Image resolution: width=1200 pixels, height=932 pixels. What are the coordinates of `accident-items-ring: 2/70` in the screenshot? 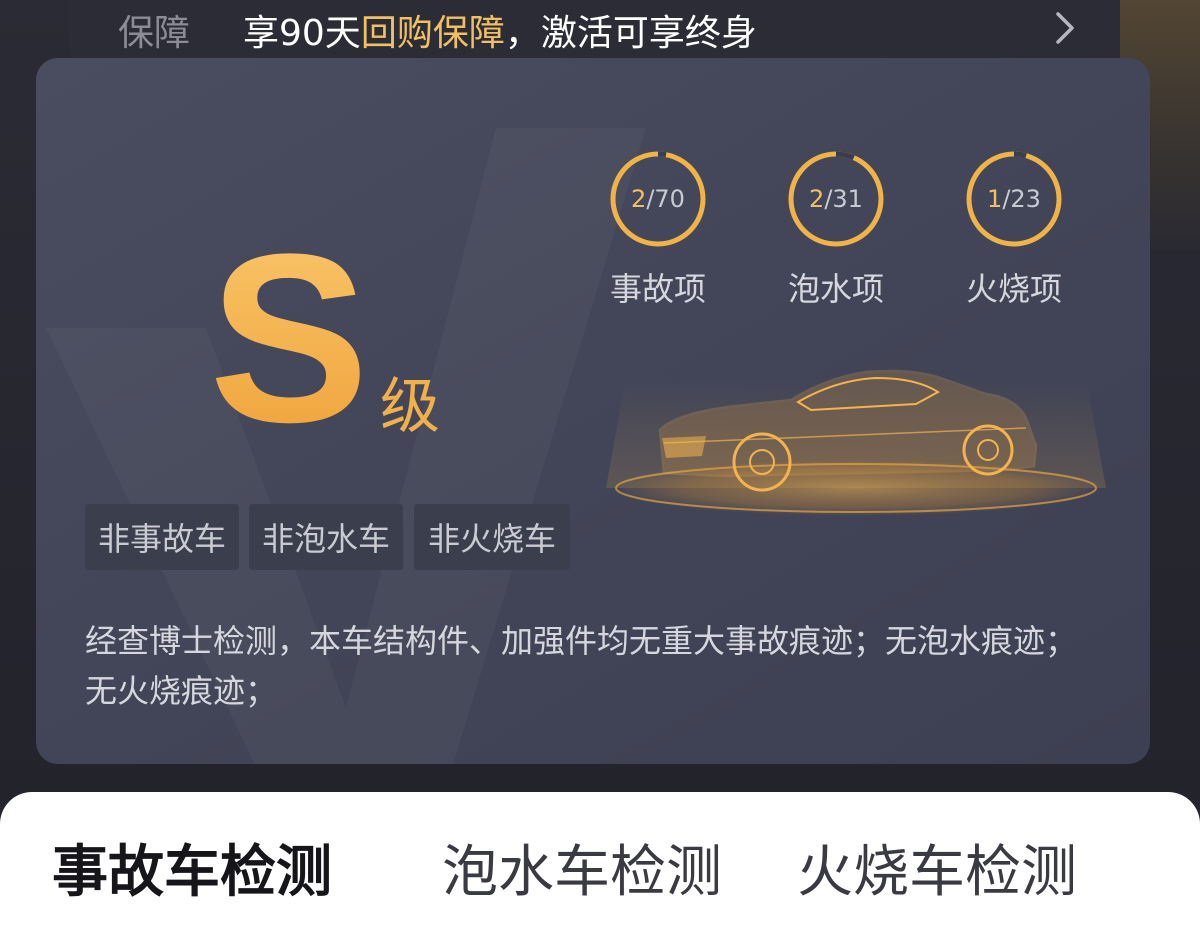 It's located at (658, 199).